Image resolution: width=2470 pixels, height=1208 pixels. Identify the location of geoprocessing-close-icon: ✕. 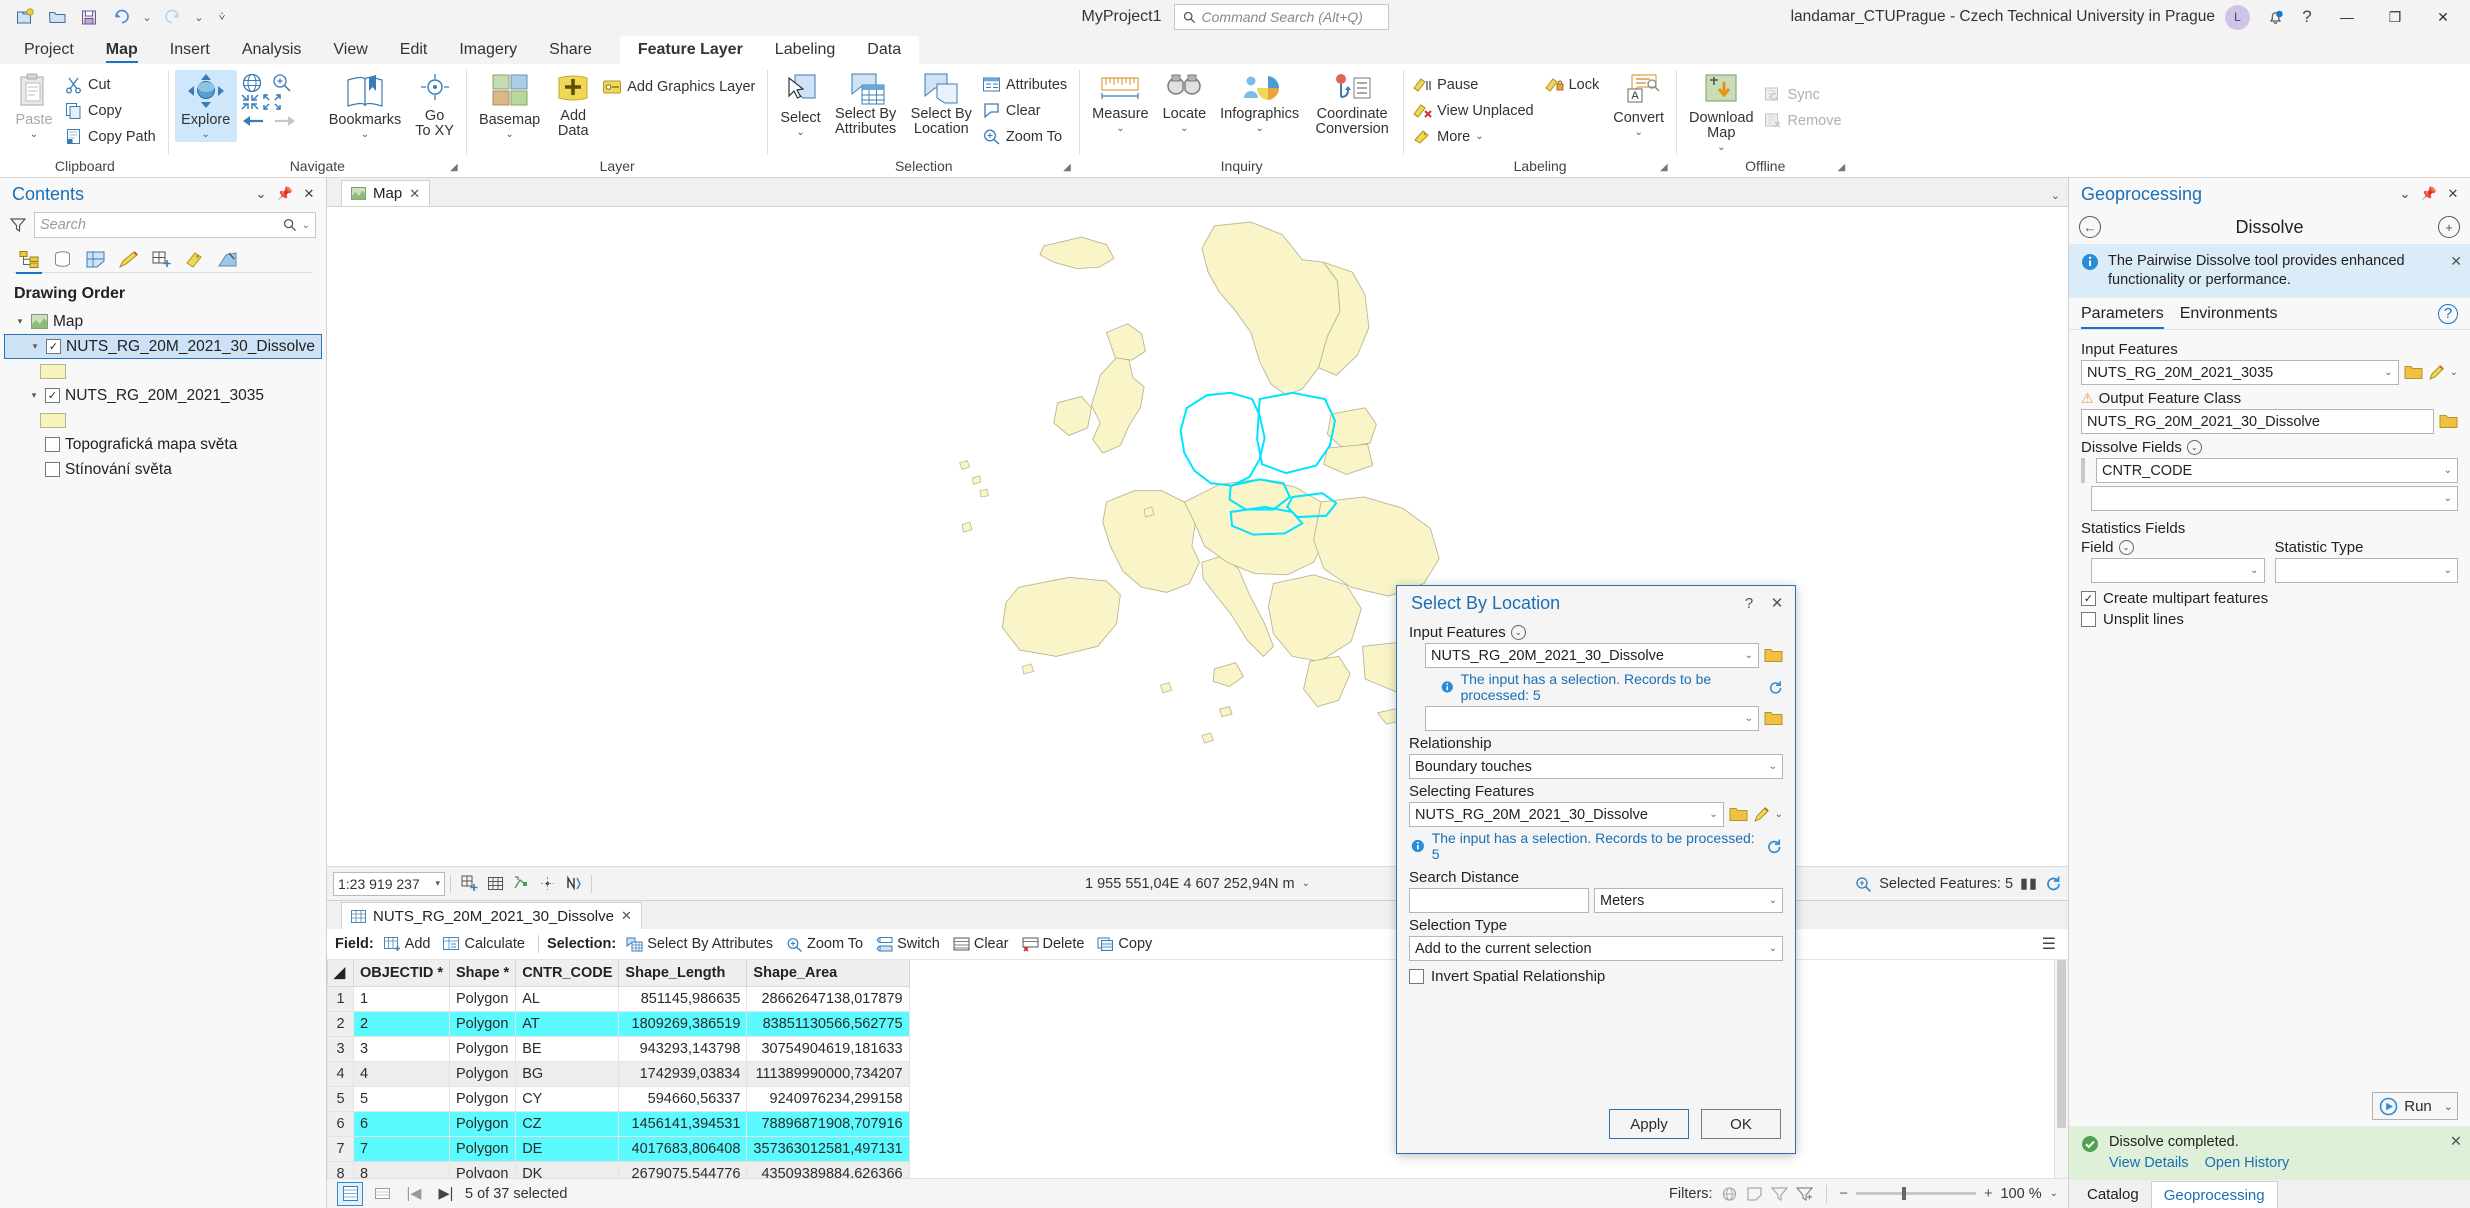
(2453, 194).